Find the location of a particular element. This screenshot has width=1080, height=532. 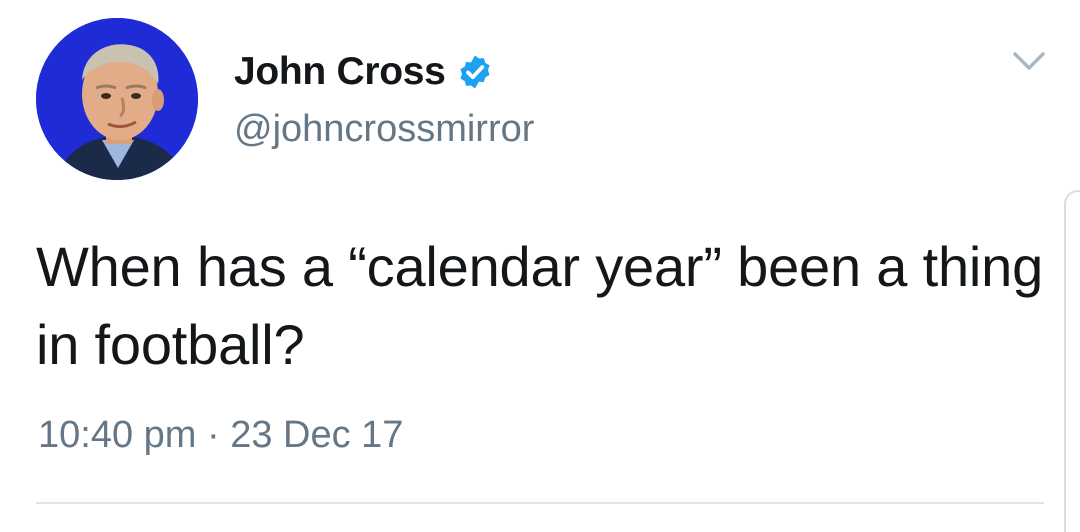

author-name-row: John Cross is located at coordinates (364, 72).